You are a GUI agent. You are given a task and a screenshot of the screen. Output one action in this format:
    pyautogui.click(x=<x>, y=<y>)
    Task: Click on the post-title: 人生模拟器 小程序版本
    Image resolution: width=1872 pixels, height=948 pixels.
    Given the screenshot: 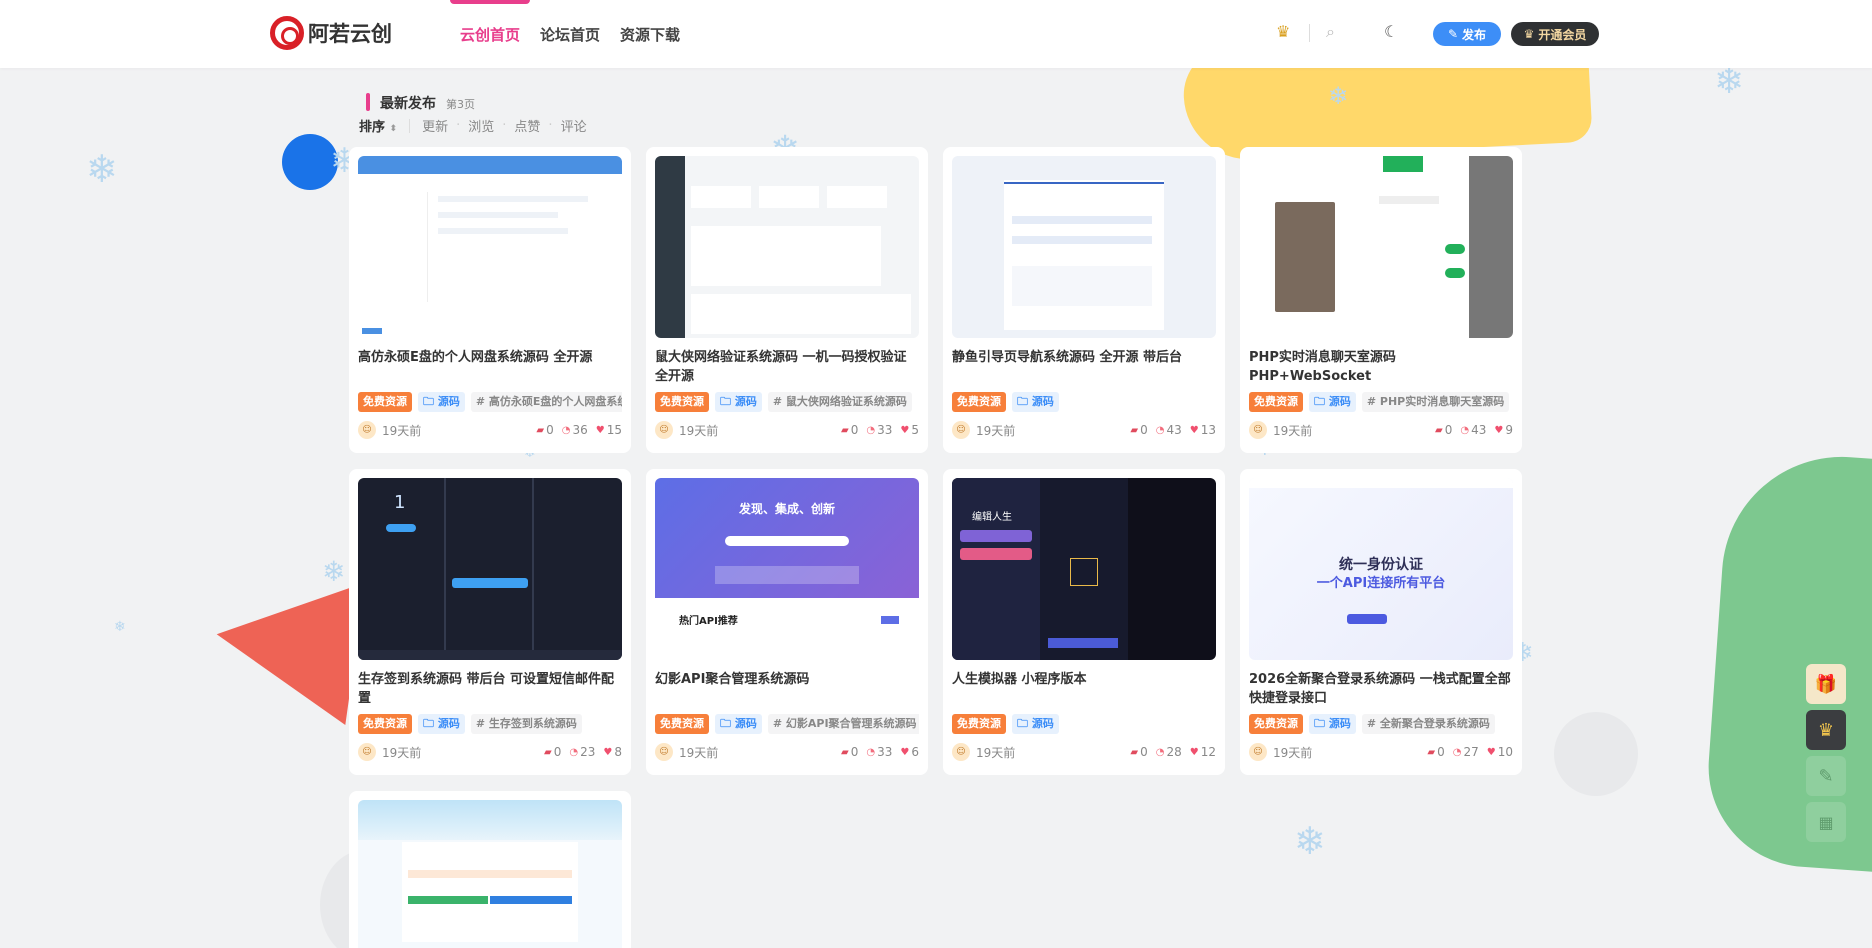 What is the action you would take?
    pyautogui.click(x=1084, y=689)
    